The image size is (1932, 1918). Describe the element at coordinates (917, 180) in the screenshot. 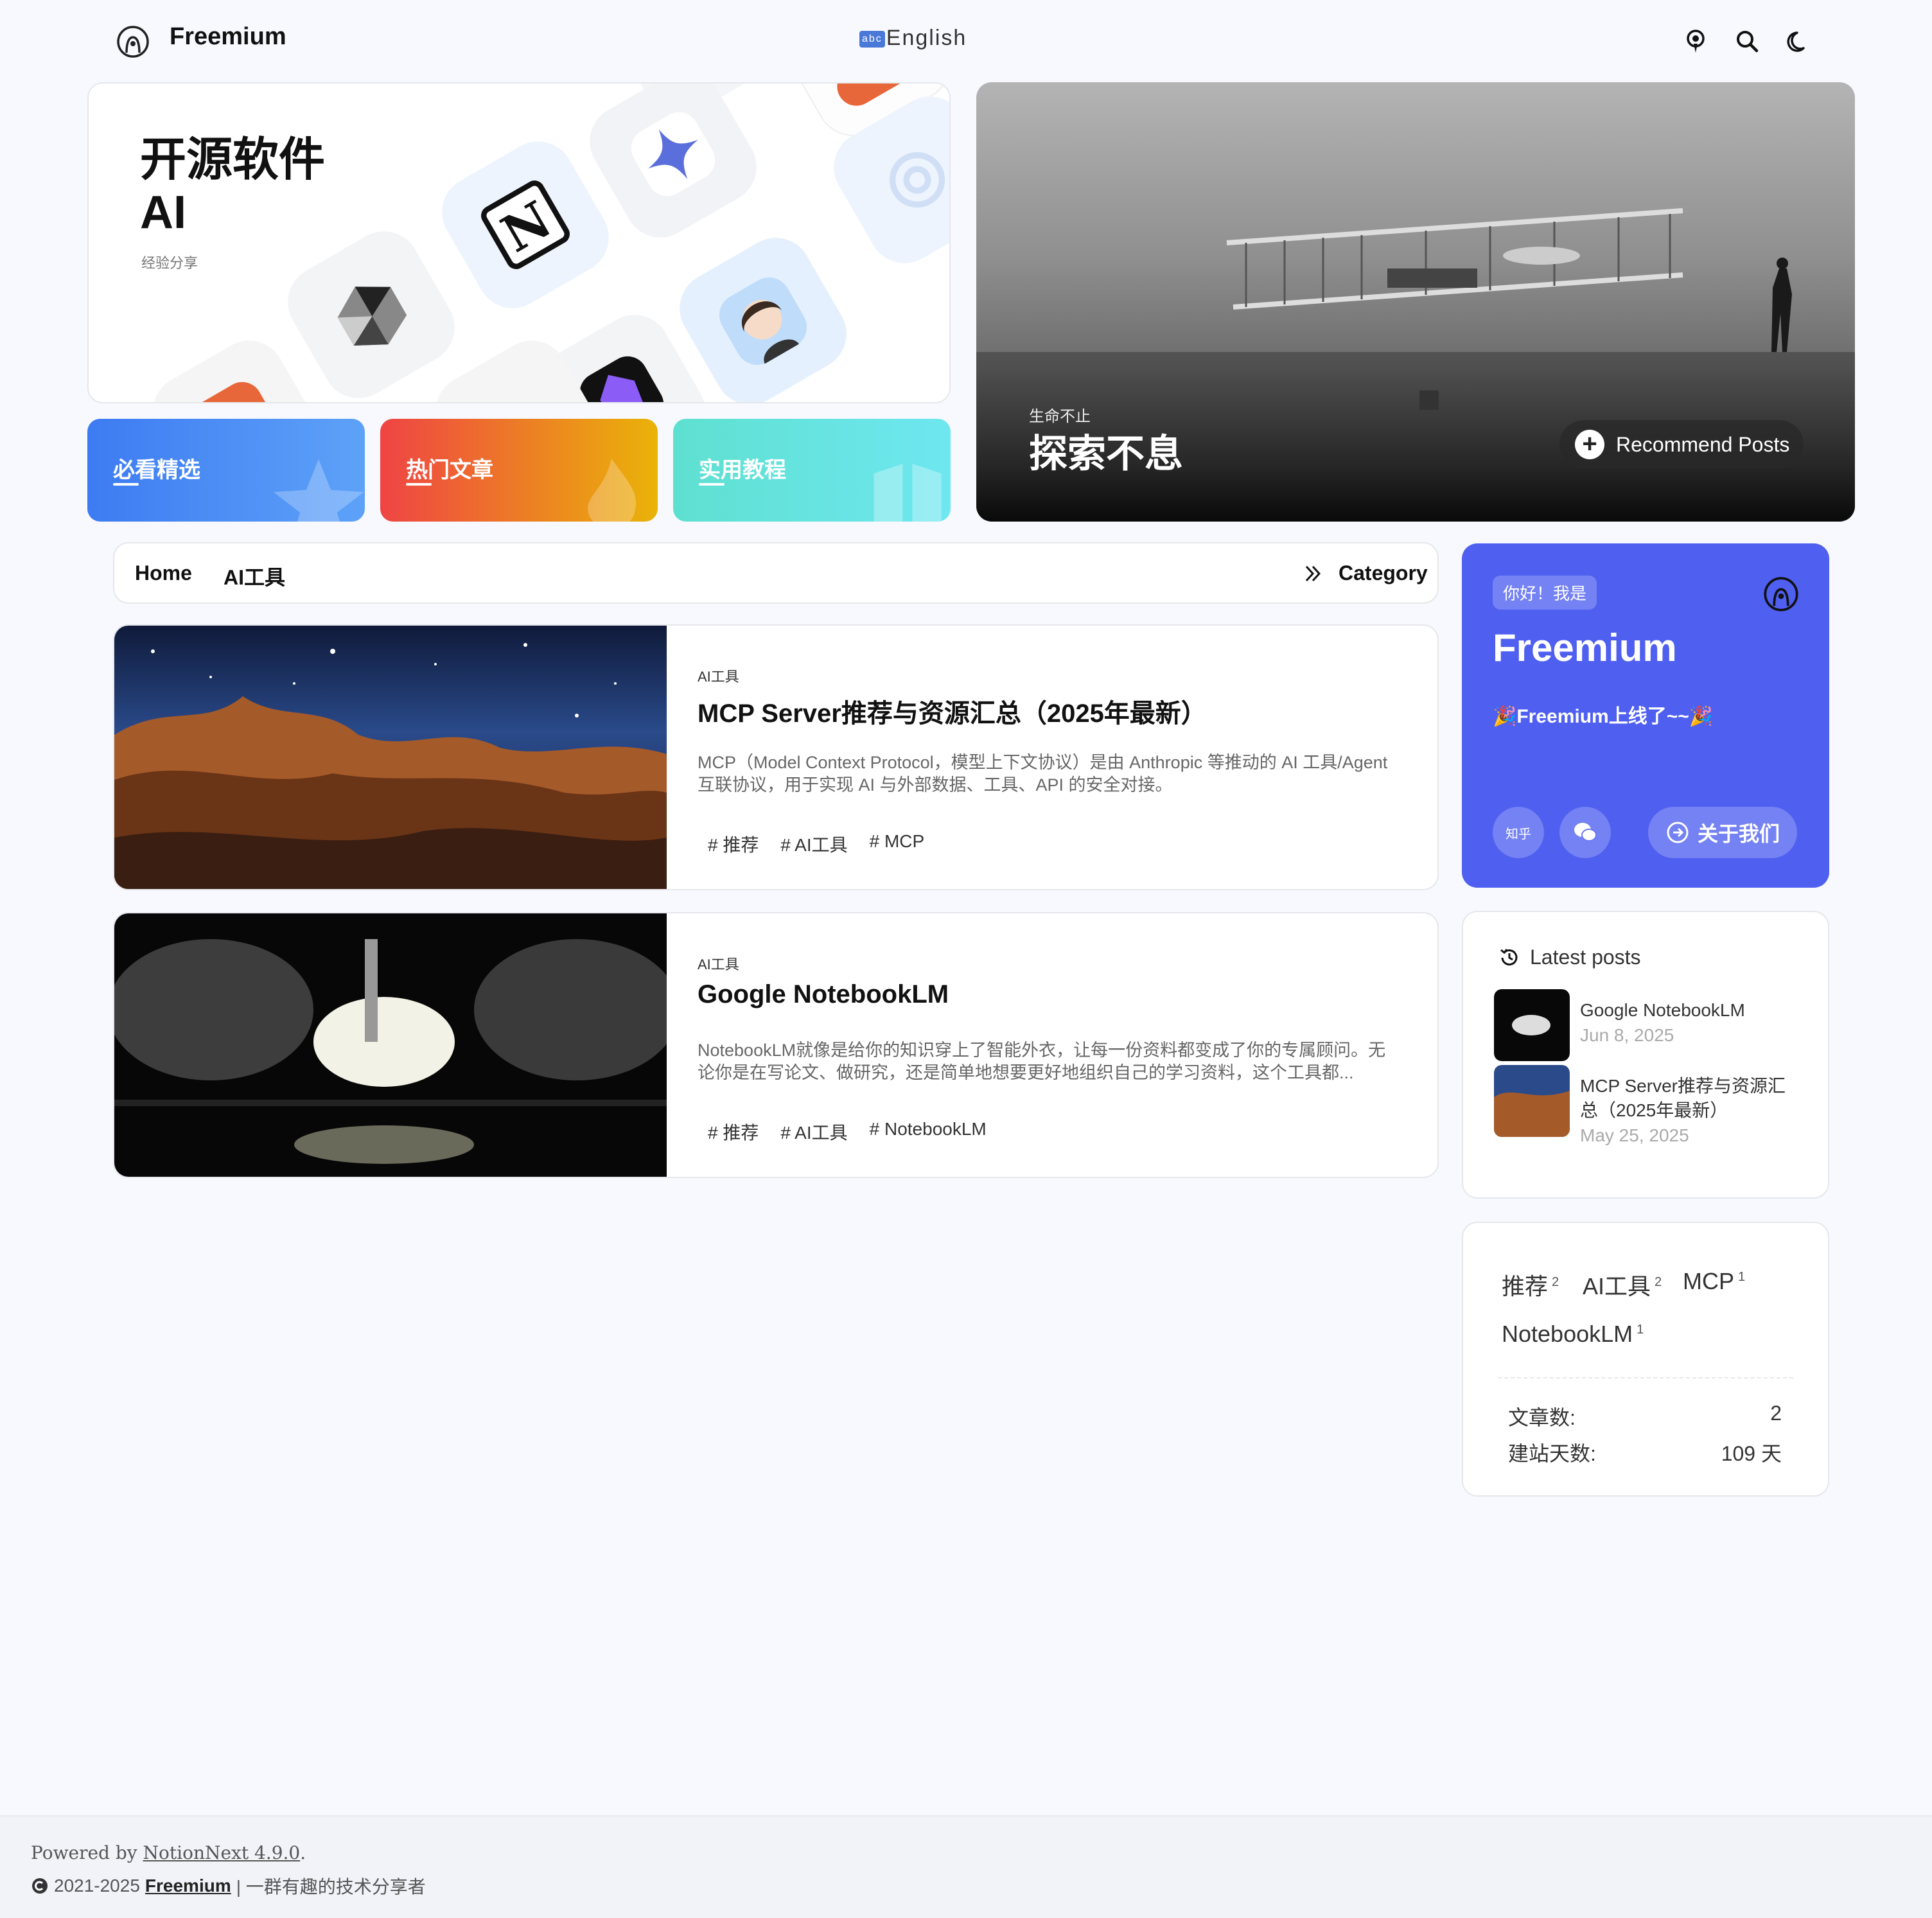

I see `openai-icon` at that location.